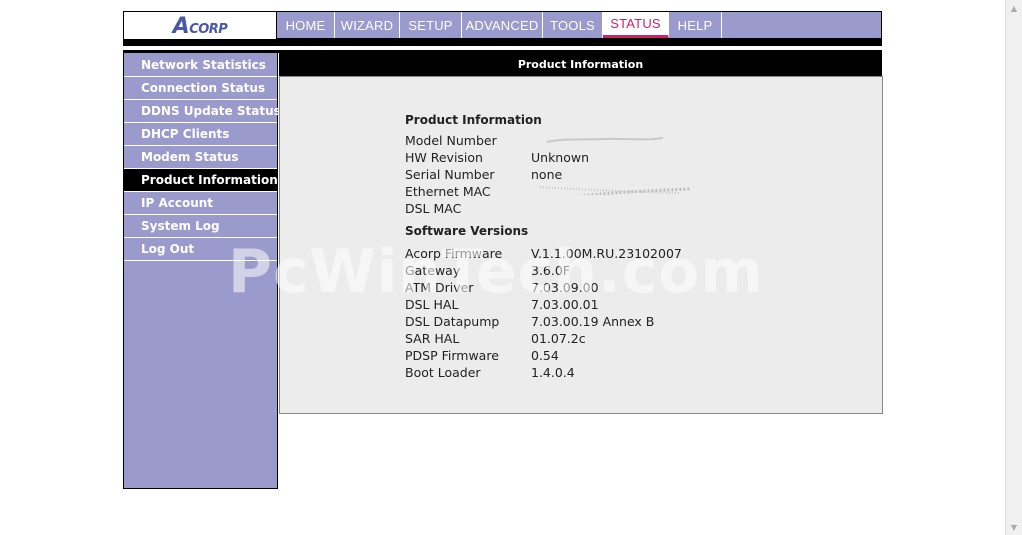  I want to click on product-info-heading: Product Information, so click(473, 120).